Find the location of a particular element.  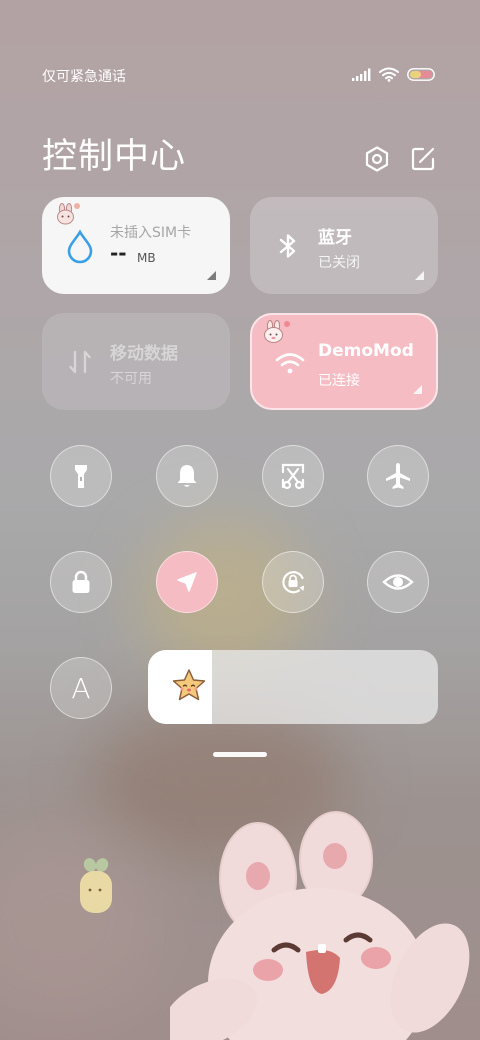

data-arrows-icon is located at coordinates (80, 362).